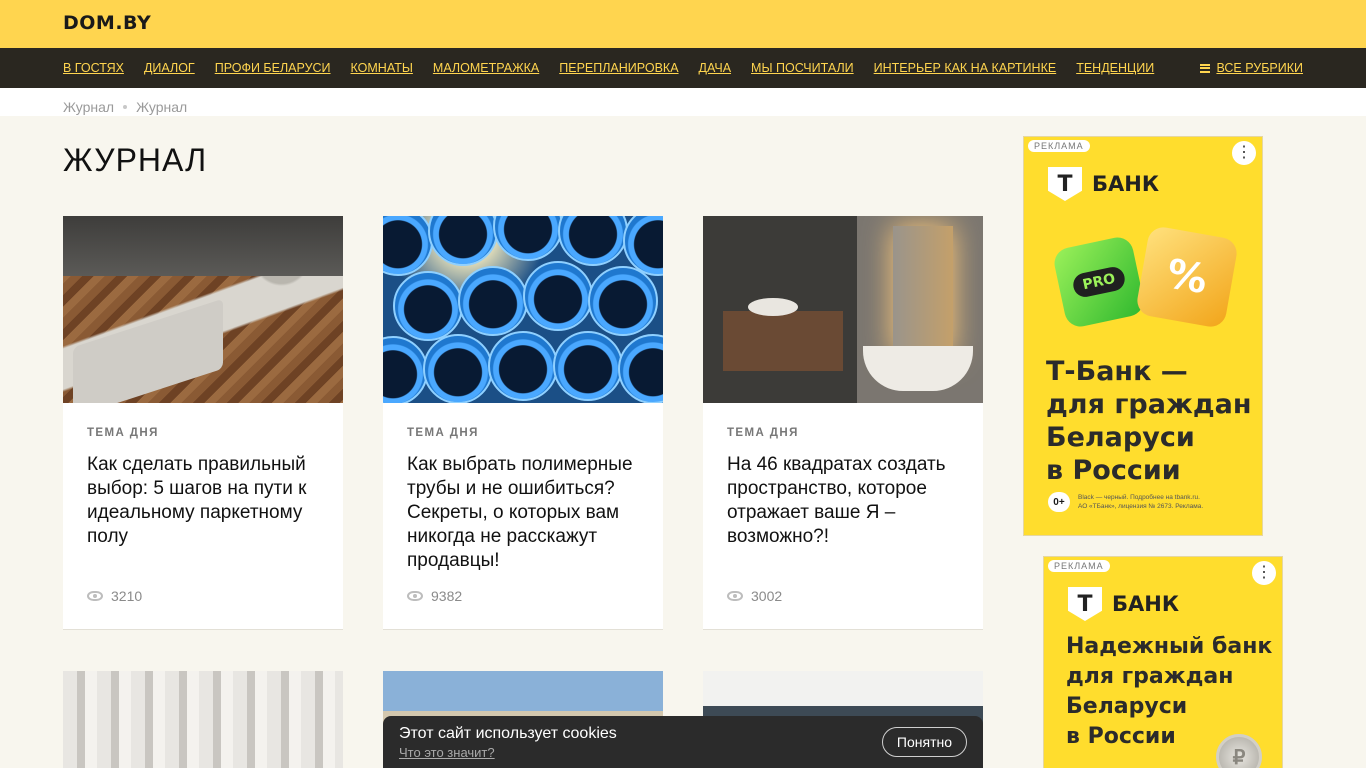  Describe the element at coordinates (107, 23) in the screenshot. I see `site-logo: DOM.BY` at that location.